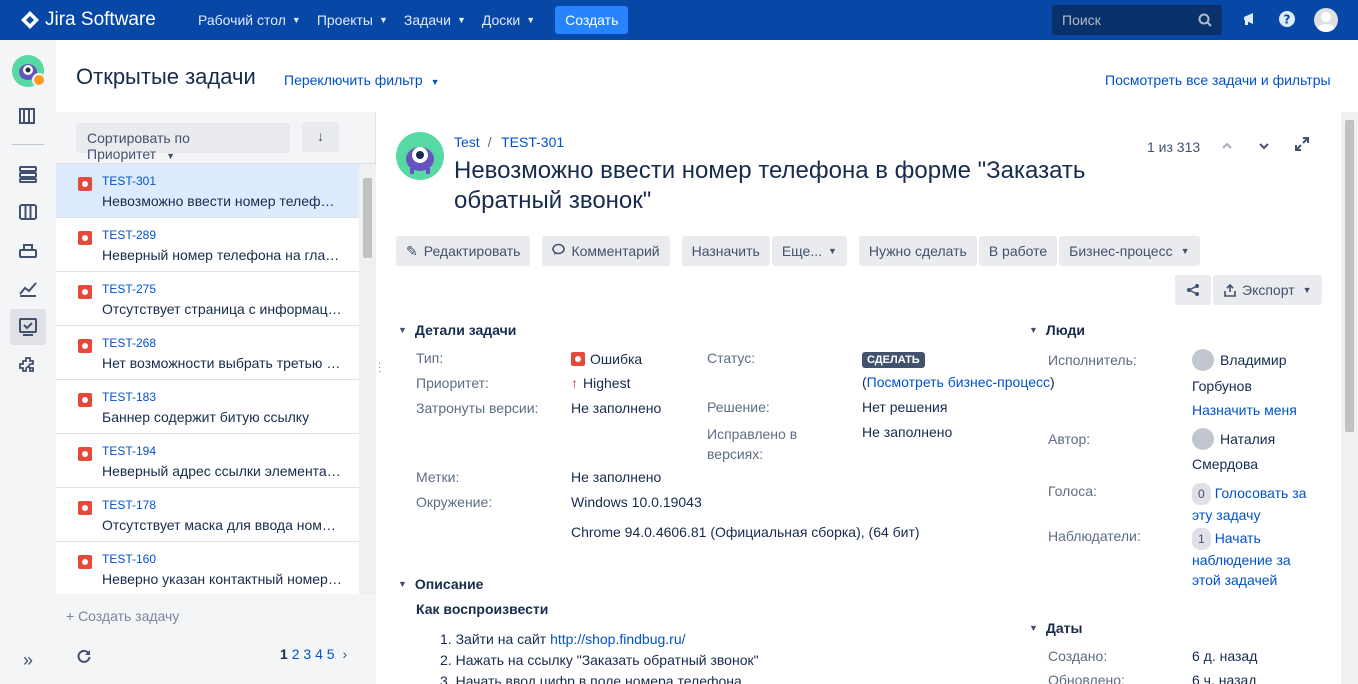  I want to click on description-section-toggle: ▼ Описание, so click(440, 584).